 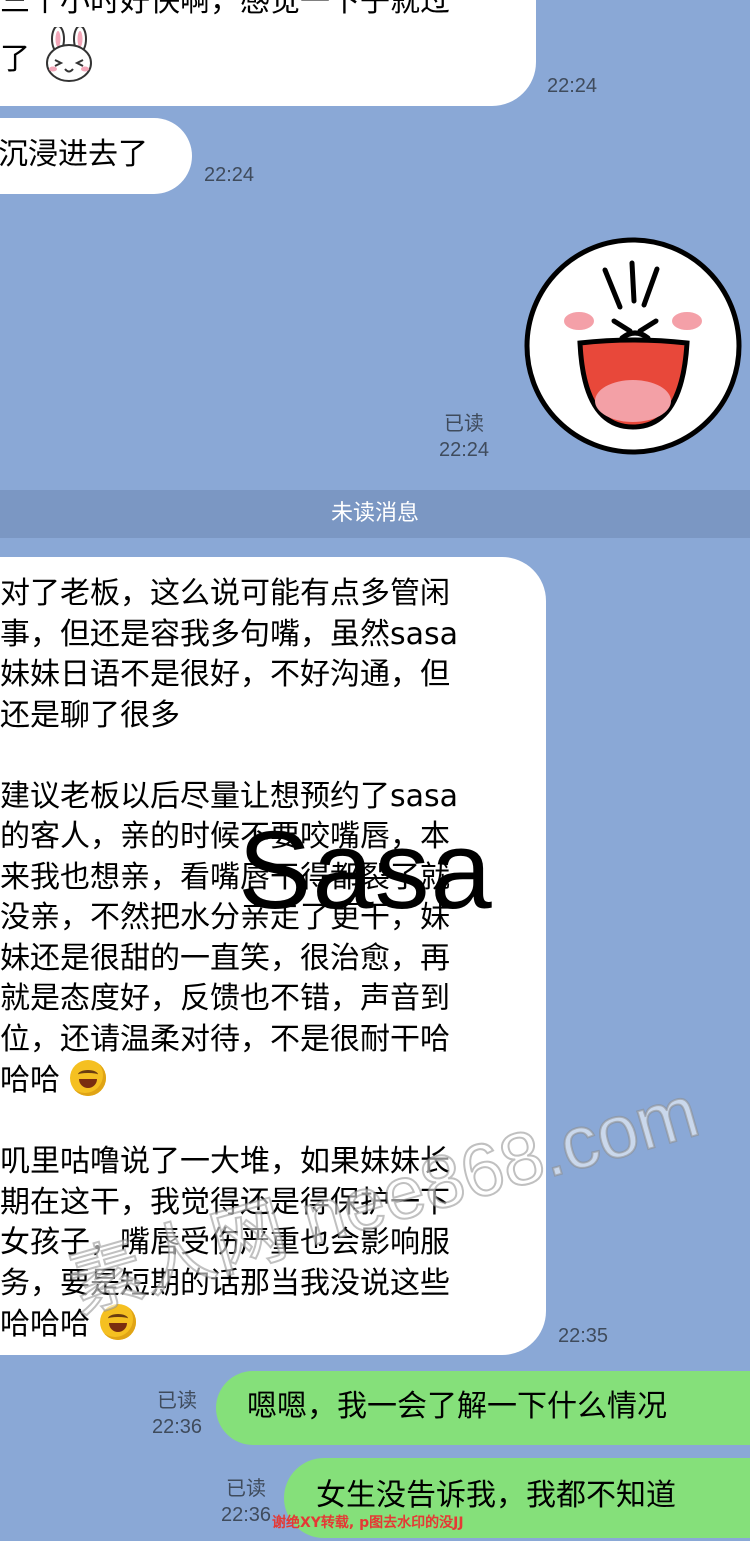 I want to click on message-bubble-incoming: 三个小时好快啊，感觉一下子就过 了, so click(x=268, y=53).